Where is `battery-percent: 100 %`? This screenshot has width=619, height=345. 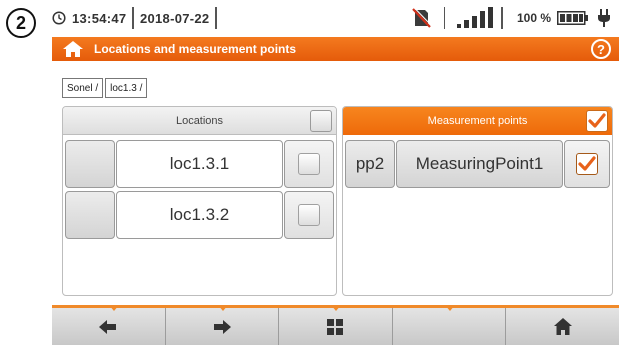
battery-percent: 100 % is located at coordinates (533, 18).